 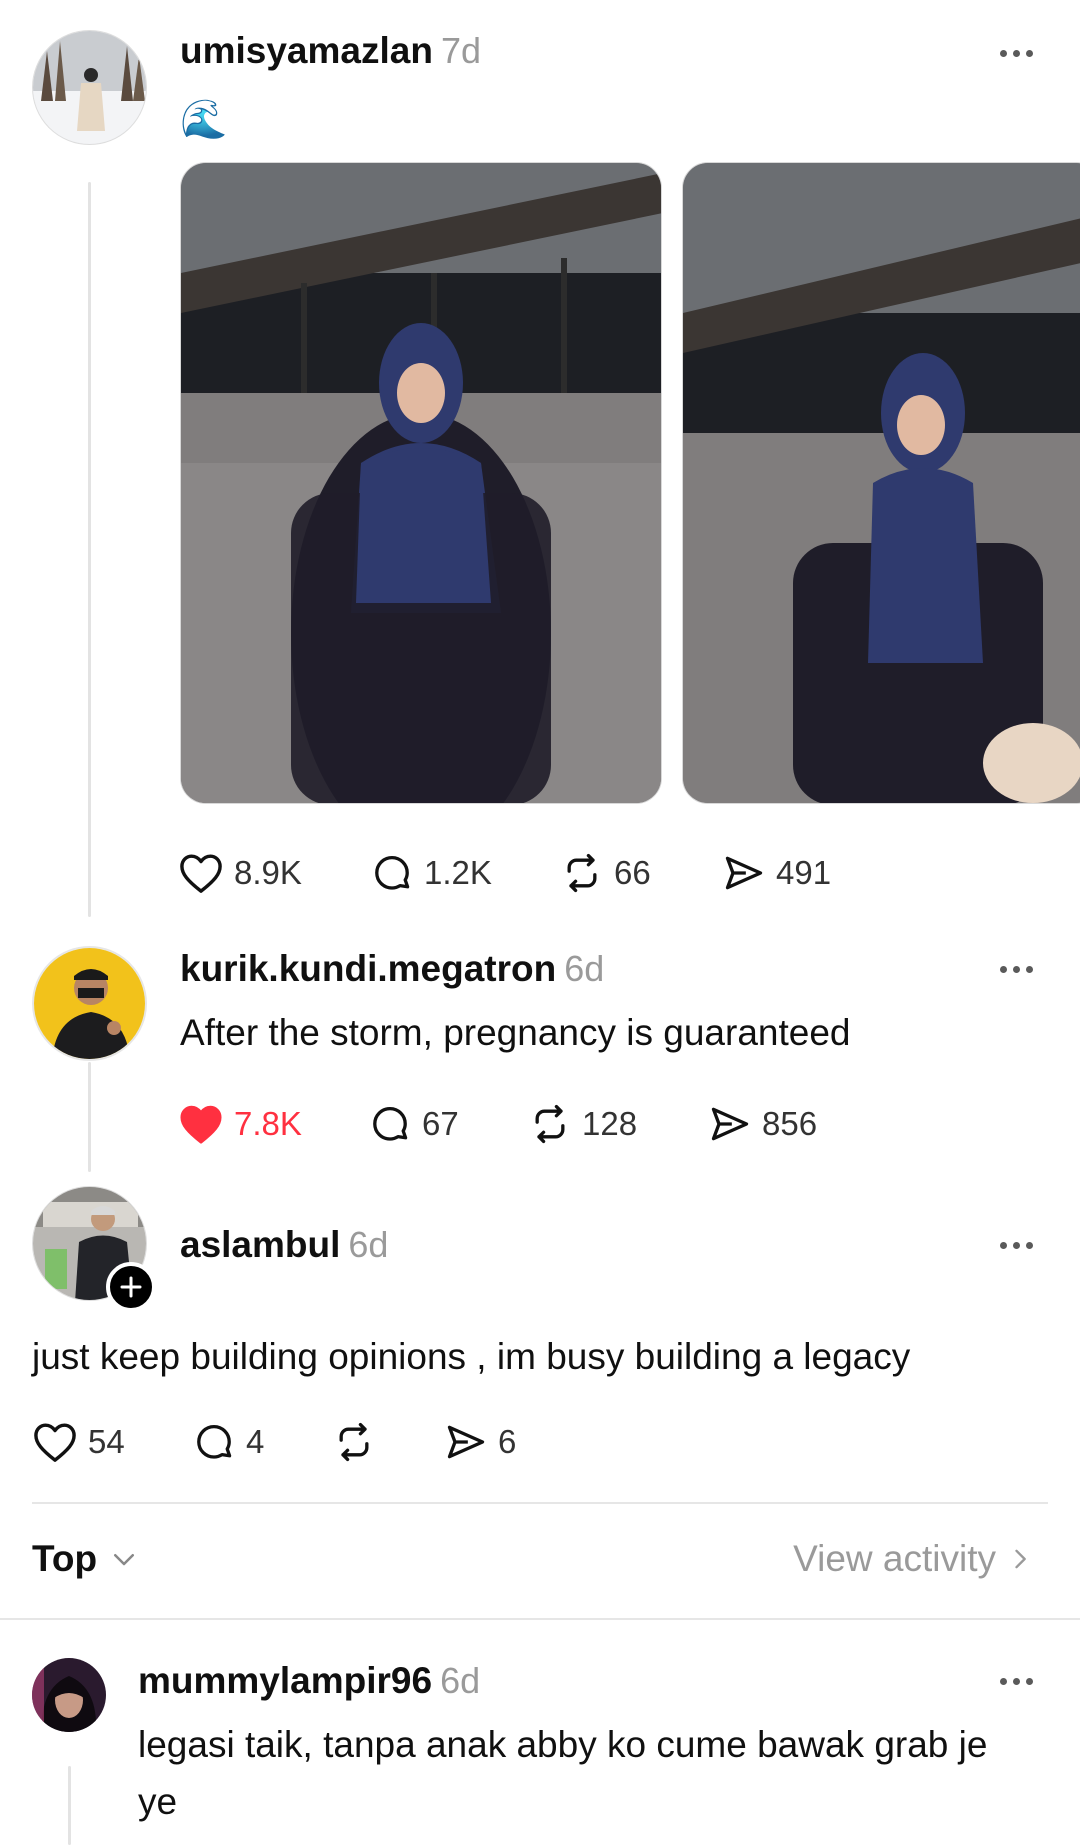 What do you see at coordinates (507, 1441) in the screenshot?
I see `share-count: 6` at bounding box center [507, 1441].